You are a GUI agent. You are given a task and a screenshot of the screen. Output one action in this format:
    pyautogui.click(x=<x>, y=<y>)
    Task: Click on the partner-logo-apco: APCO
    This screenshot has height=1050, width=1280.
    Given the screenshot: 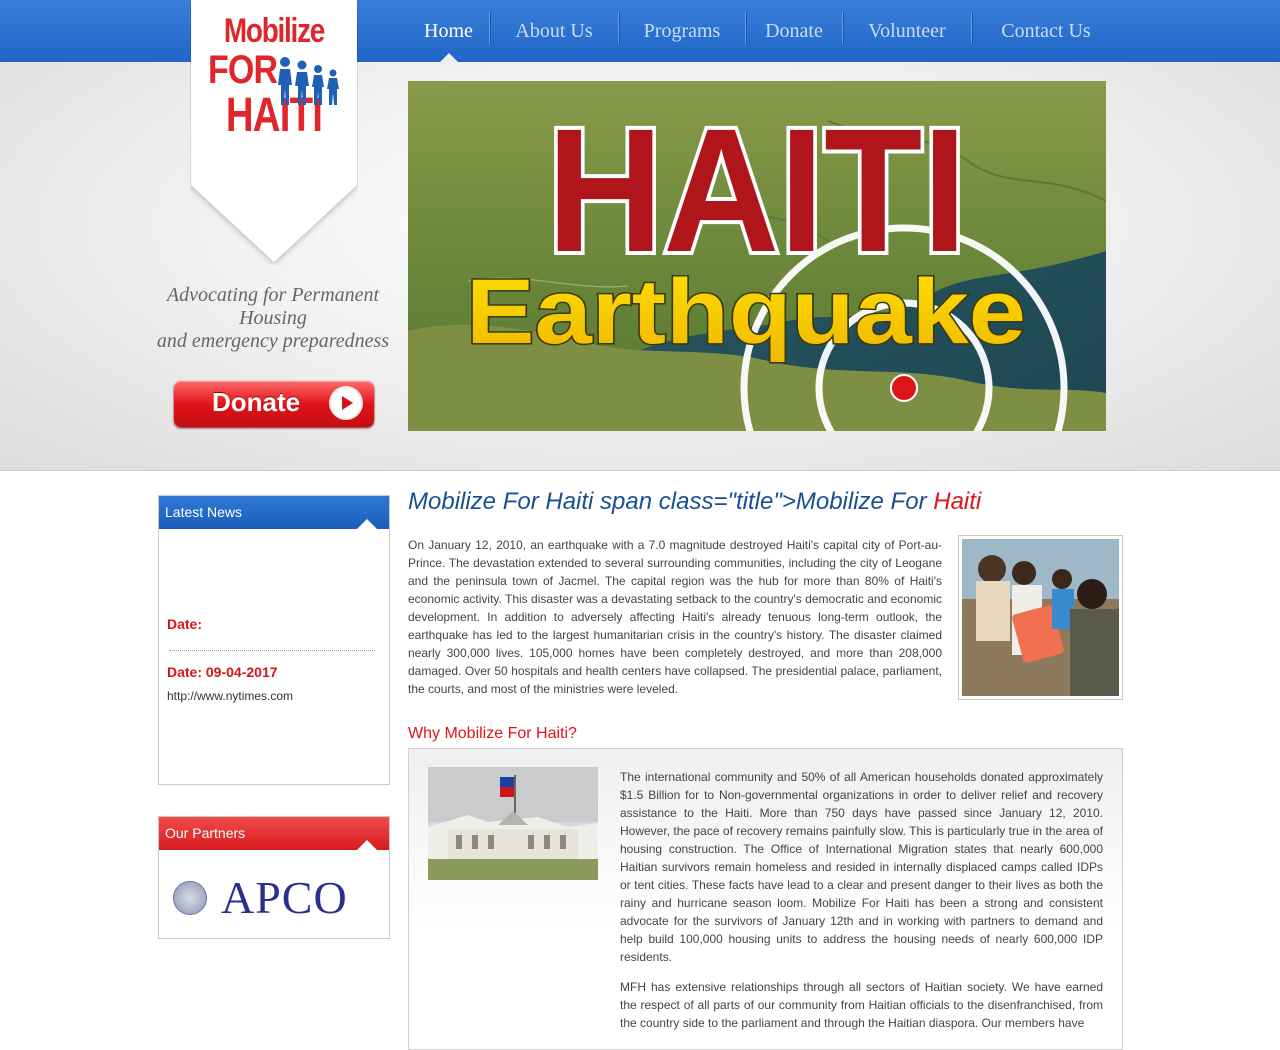 What is the action you would take?
    pyautogui.click(x=284, y=898)
    